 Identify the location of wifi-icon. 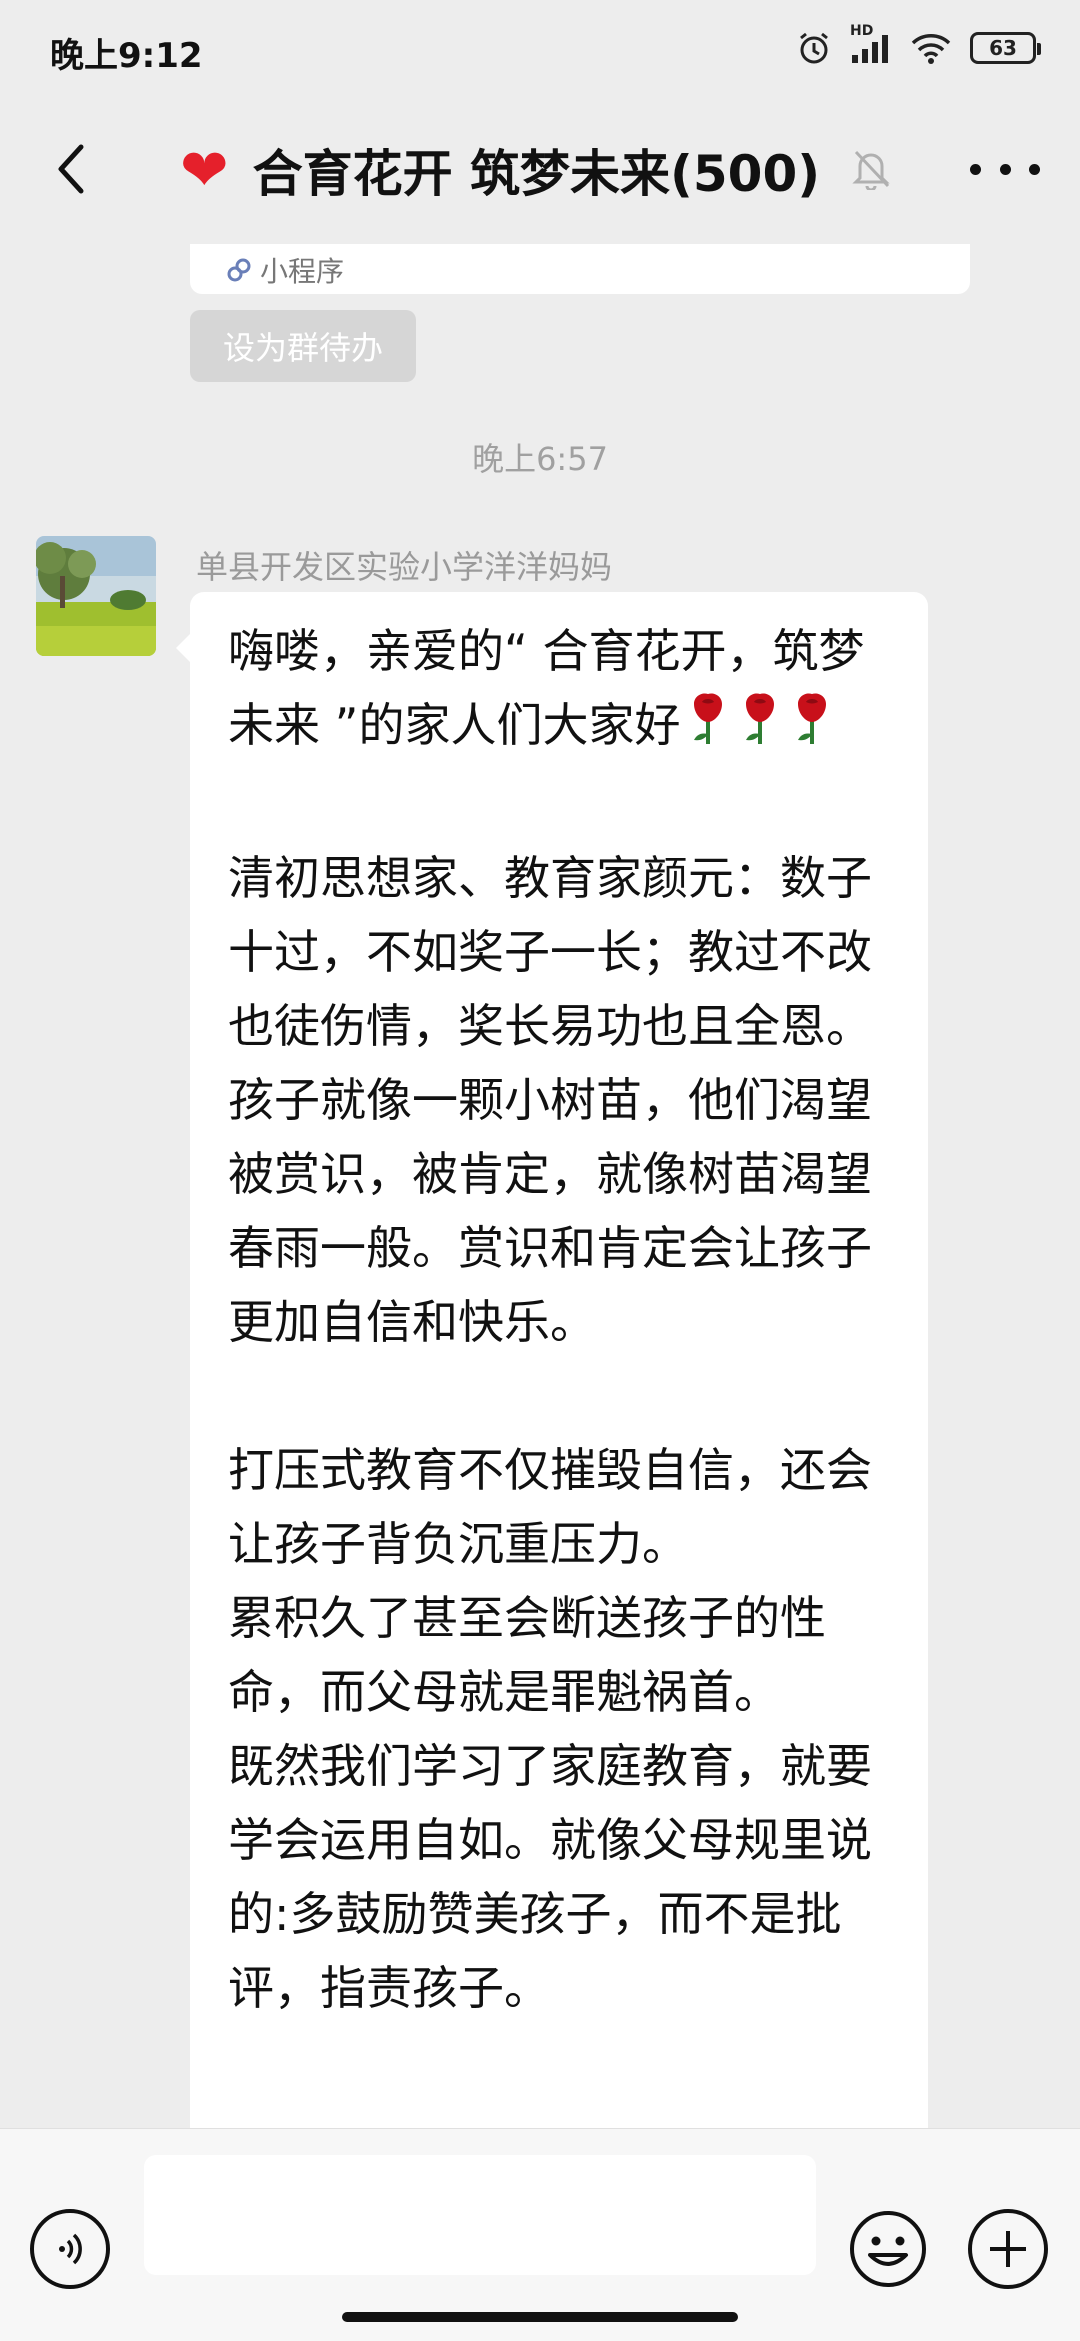
(931, 48).